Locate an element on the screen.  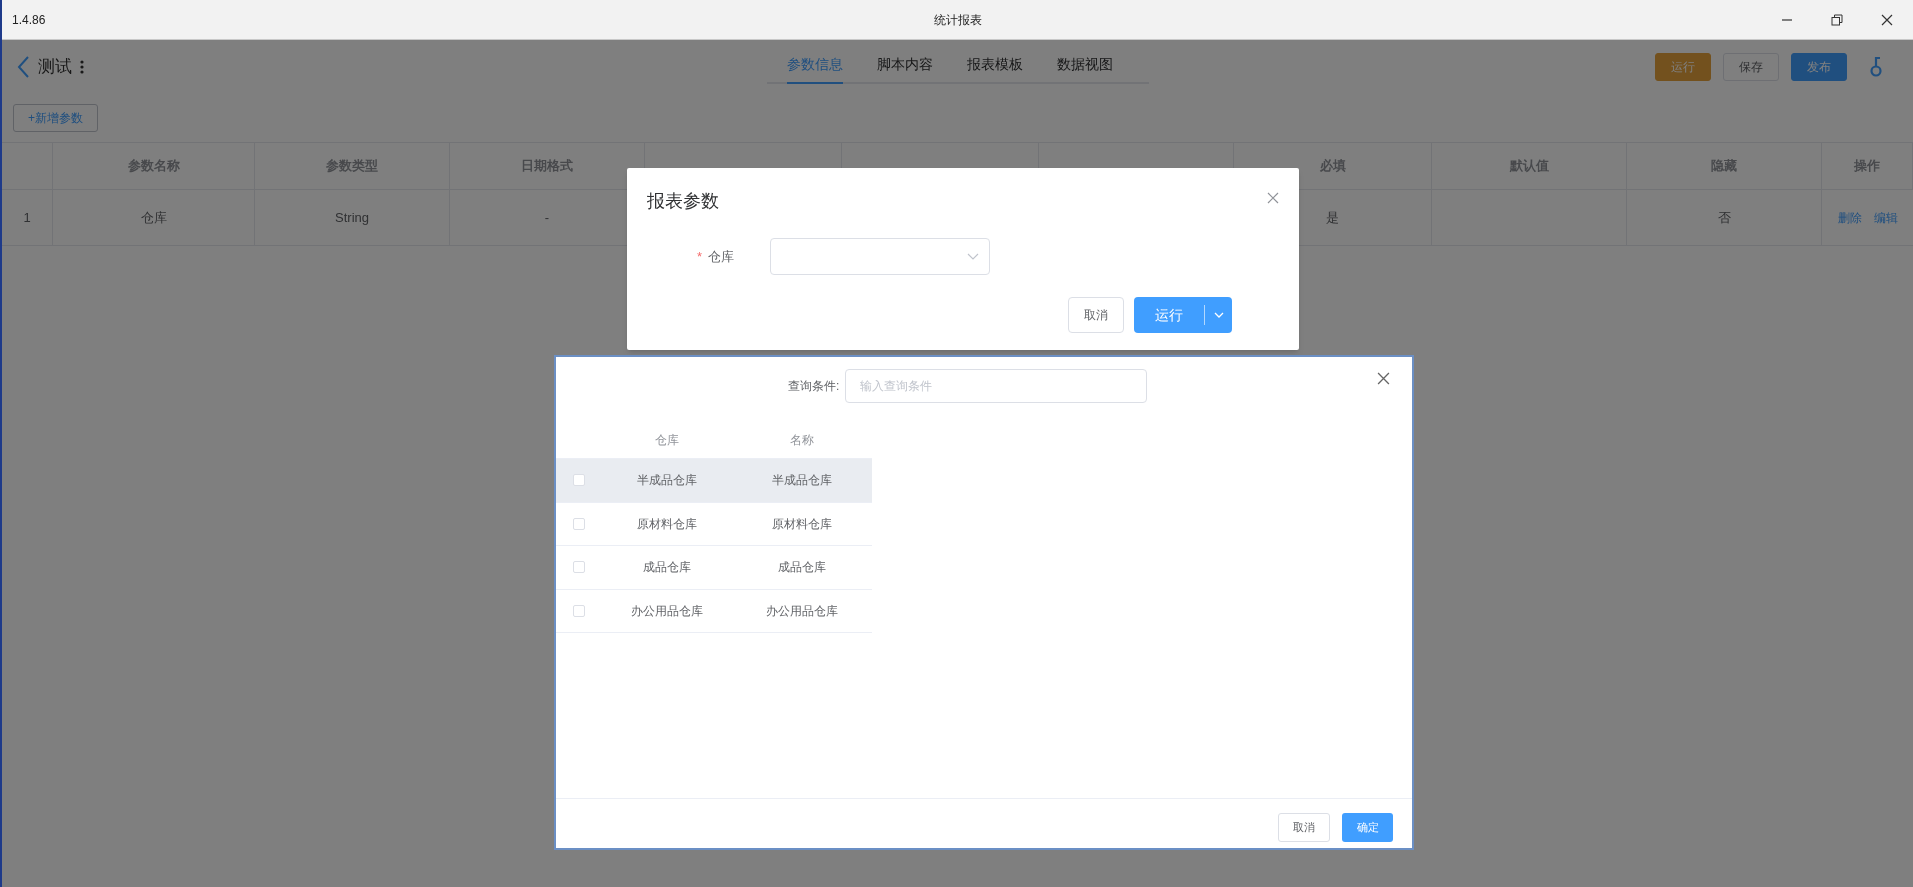
tab: 数据视图 is located at coordinates (1085, 65).